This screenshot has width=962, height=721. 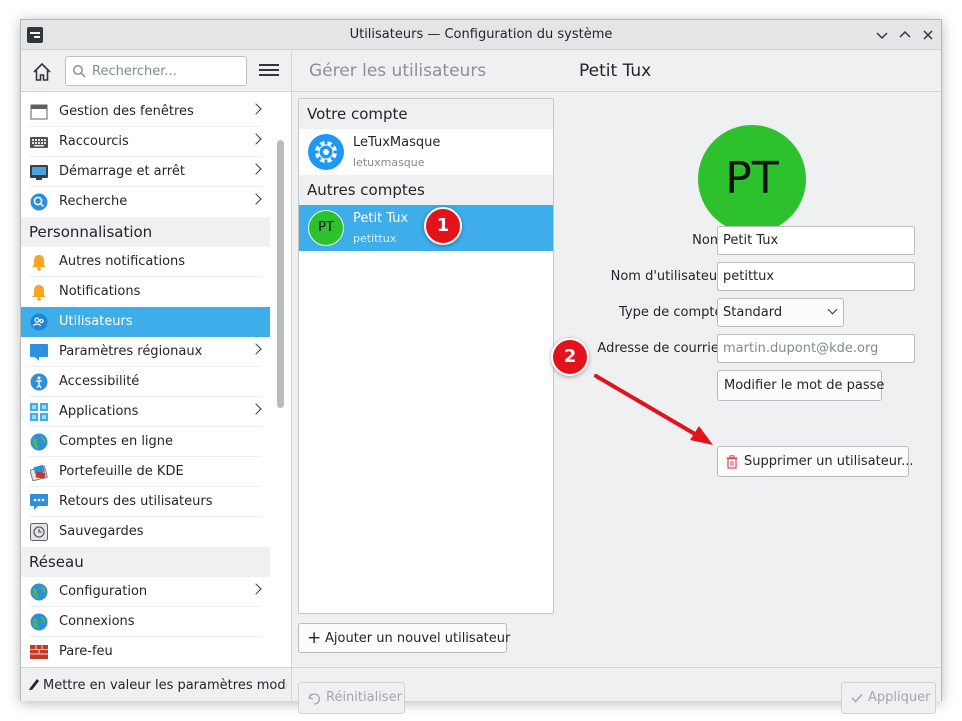 I want to click on annotation-arrow, so click(x=653, y=409).